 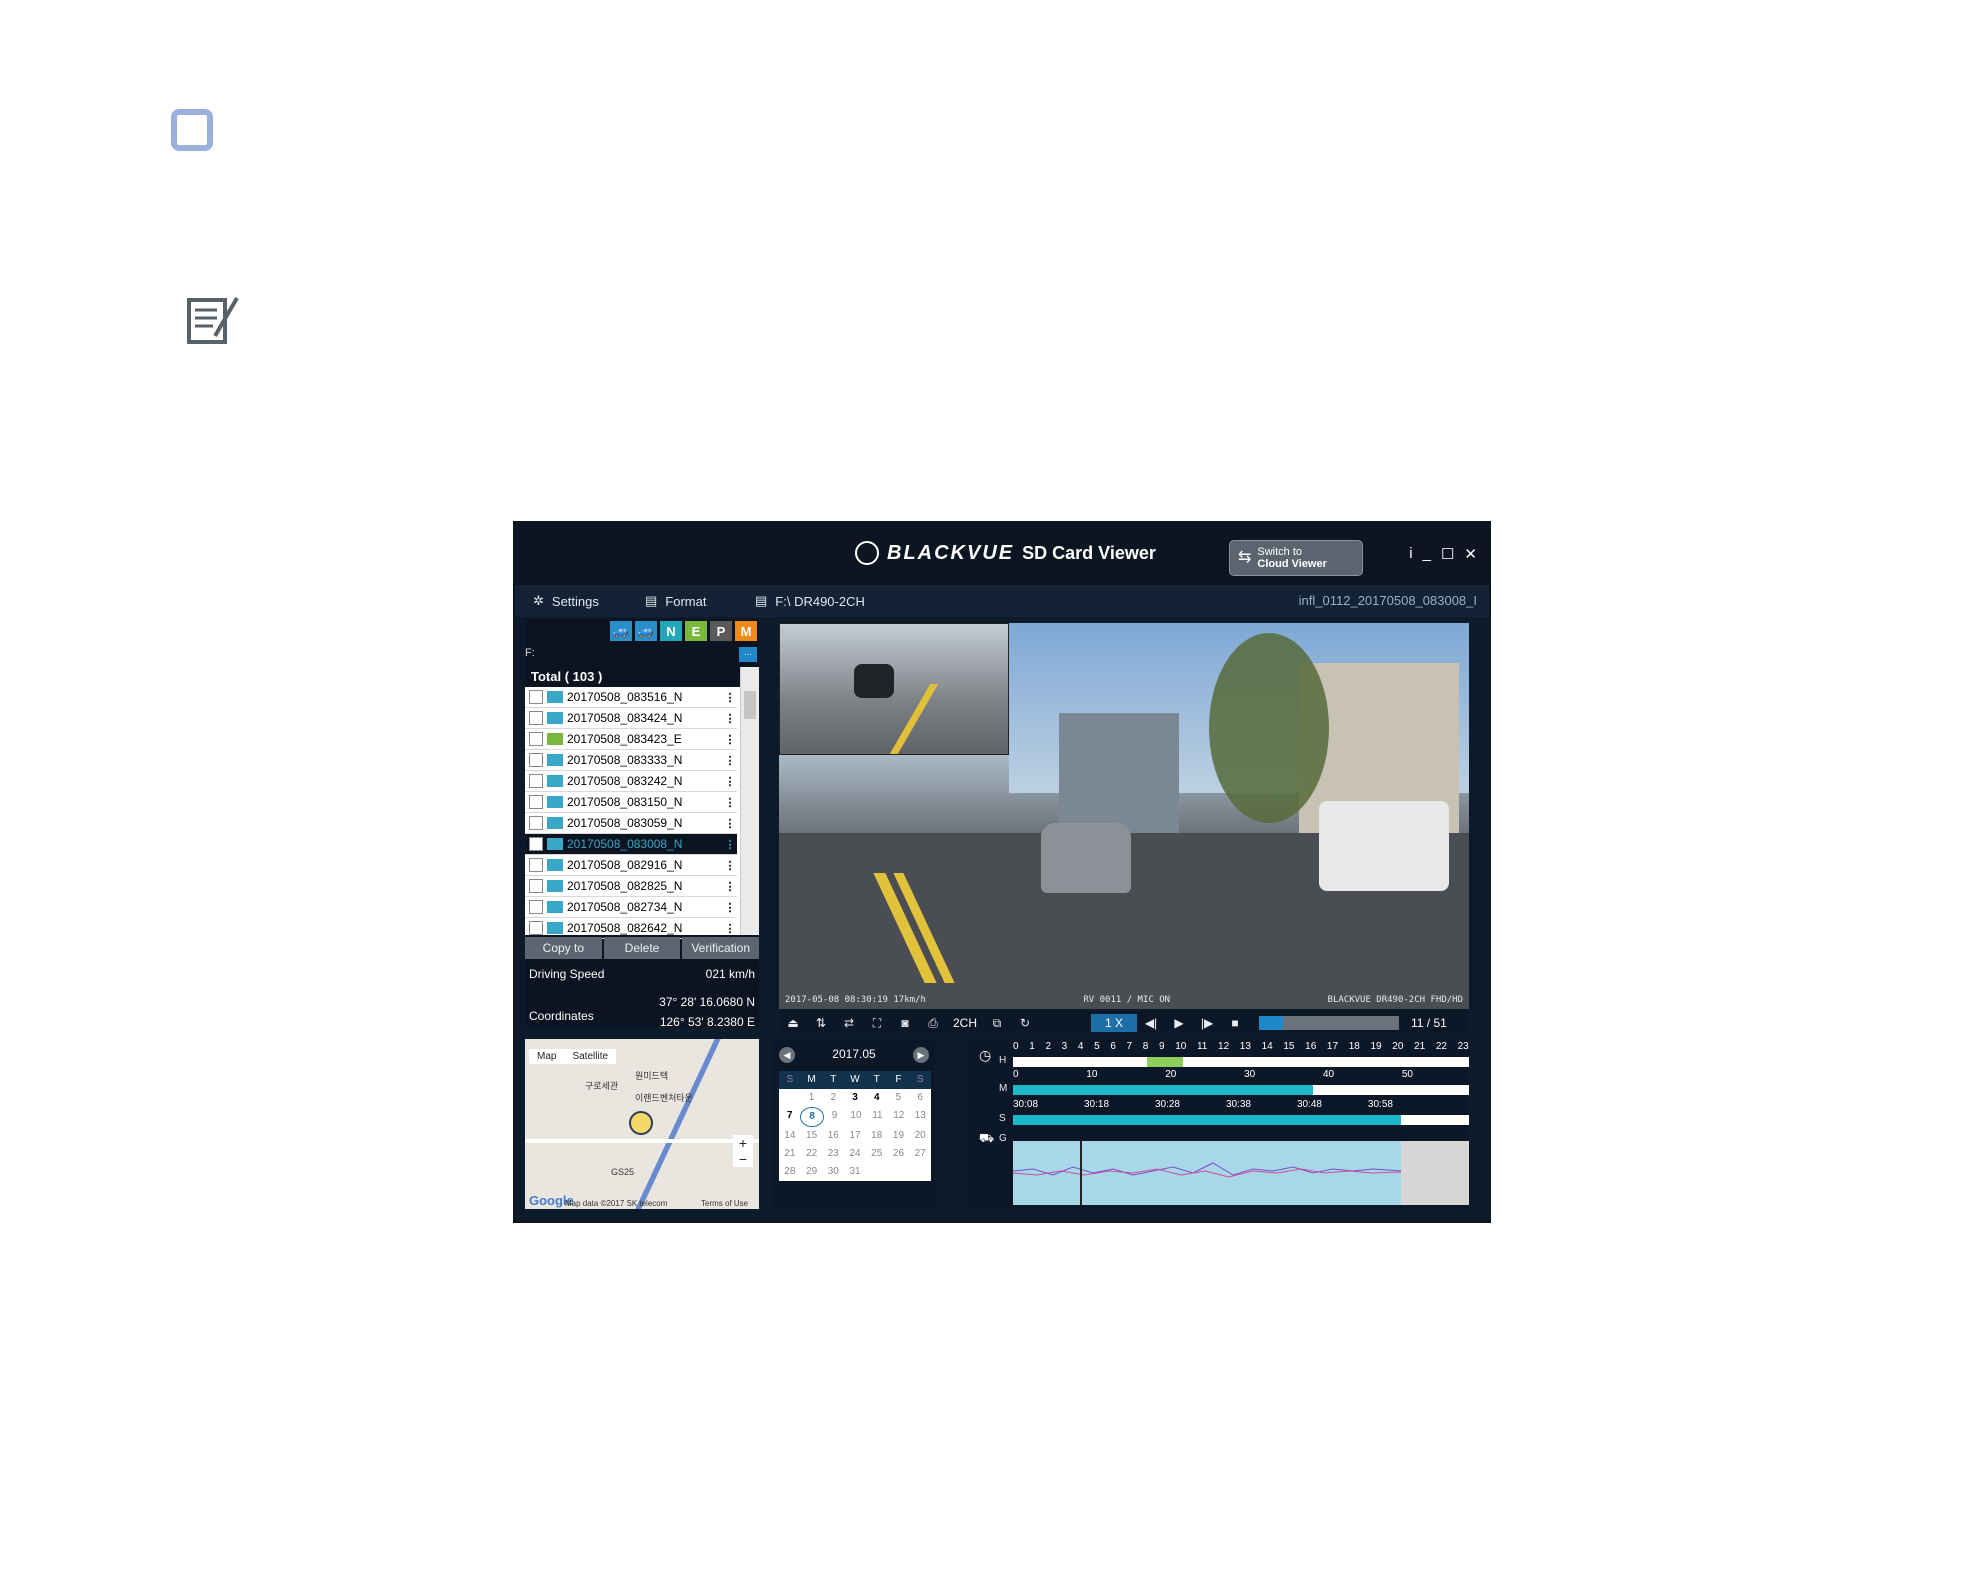 I want to click on filter-rear-icon: 🚙, so click(x=646, y=631).